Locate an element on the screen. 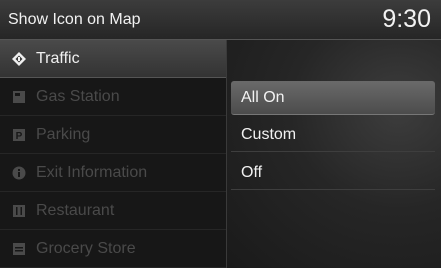 The height and width of the screenshot is (268, 441). restaurant-icon is located at coordinates (19, 211).